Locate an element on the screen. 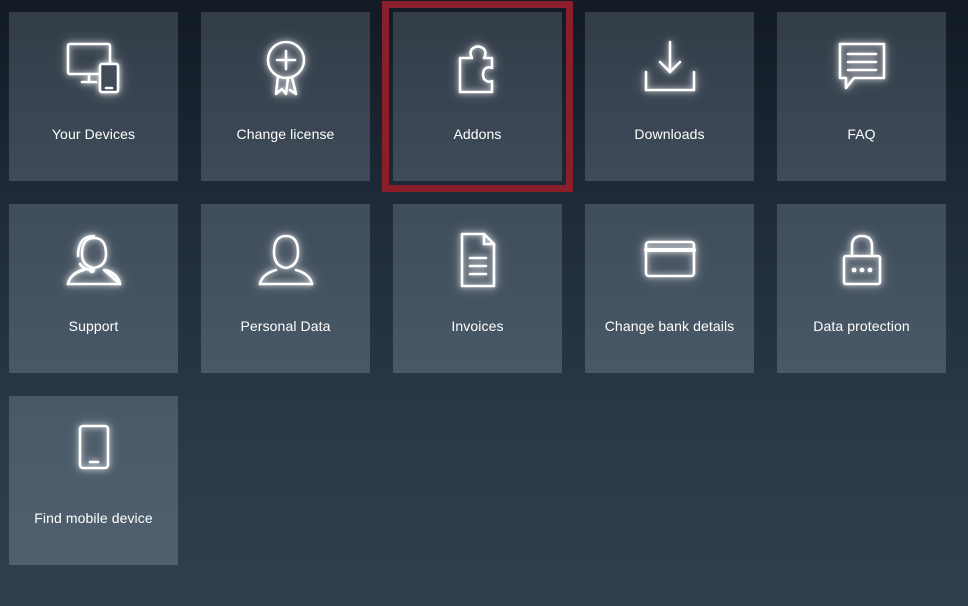 The width and height of the screenshot is (968, 606). tile-invoices: Invoices is located at coordinates (477, 288).